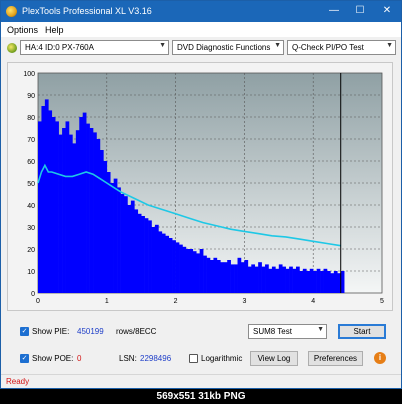 Image resolution: width=402 pixels, height=404 pixels. Describe the element at coordinates (31, 272) in the screenshot. I see `y-tick-label: 10` at that location.